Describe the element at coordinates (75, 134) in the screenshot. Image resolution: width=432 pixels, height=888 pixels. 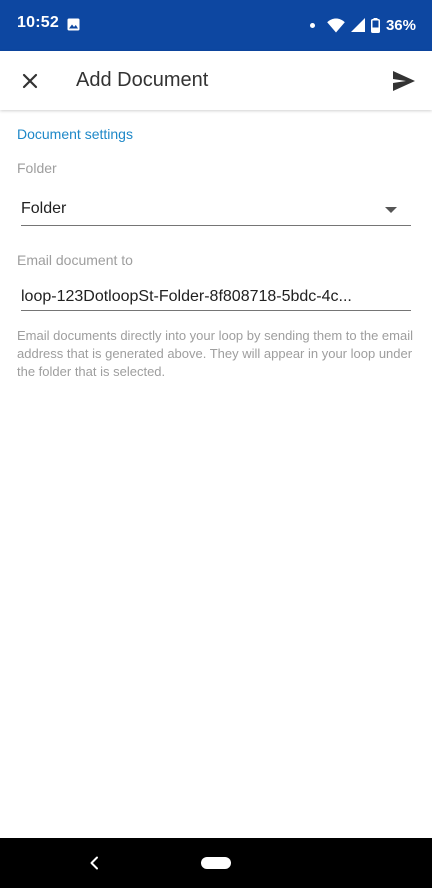
I see `section-title: Document settings` at that location.